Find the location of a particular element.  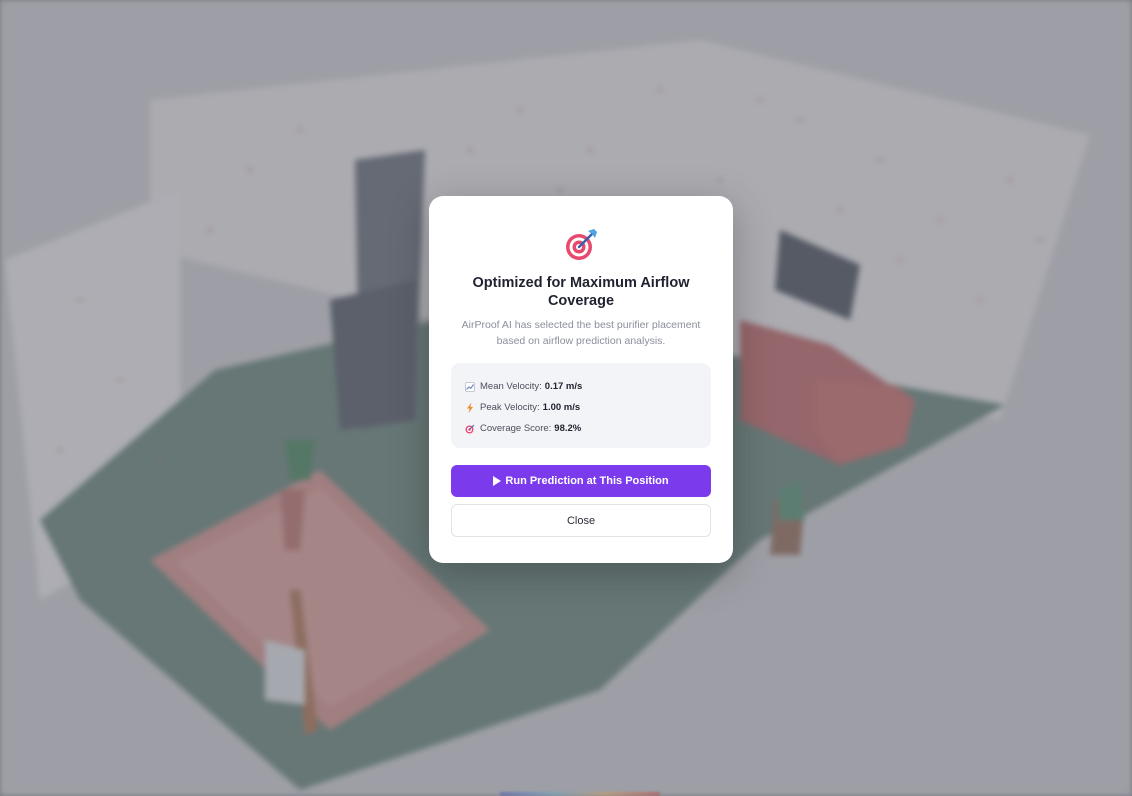

run-prediction-label: Run Prediction at This Position is located at coordinates (587, 481).